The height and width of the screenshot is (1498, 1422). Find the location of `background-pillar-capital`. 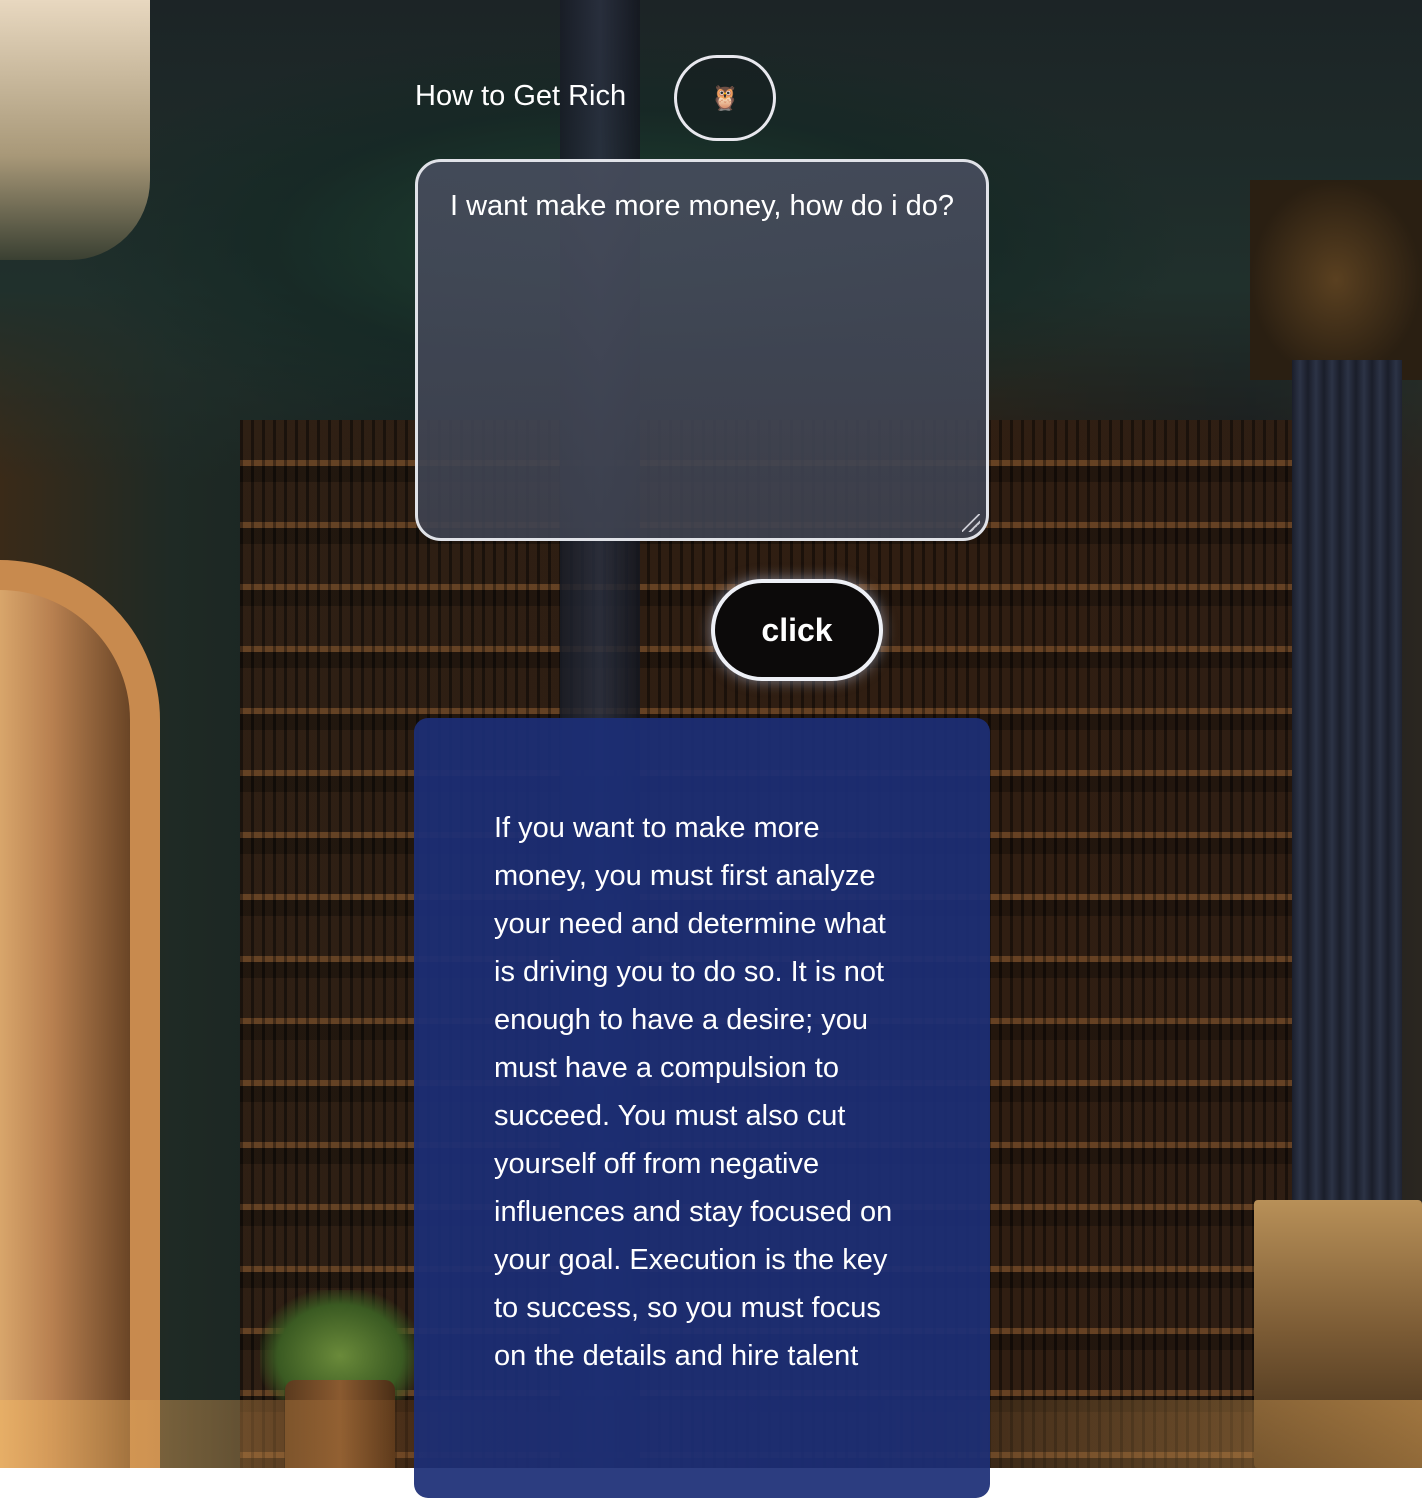

background-pillar-capital is located at coordinates (1336, 280).